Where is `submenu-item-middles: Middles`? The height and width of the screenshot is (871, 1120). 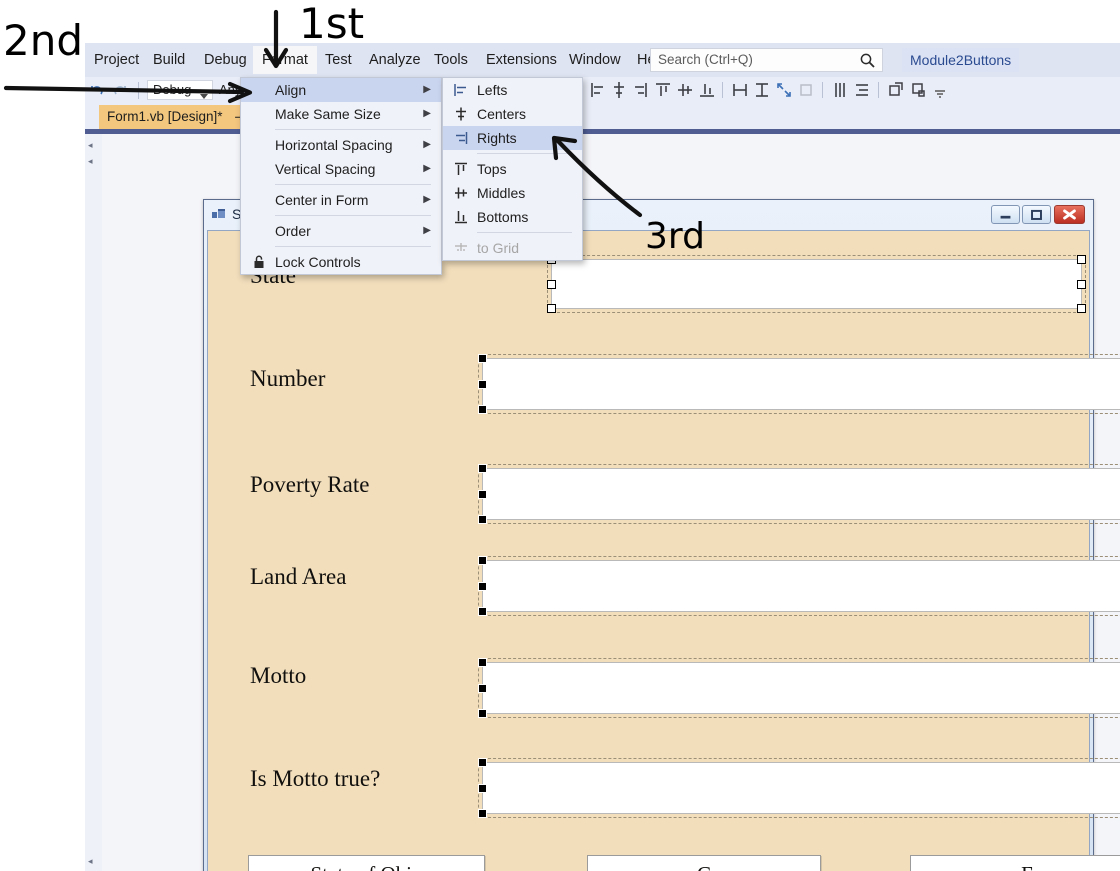
submenu-item-middles: Middles is located at coordinates (512, 193).